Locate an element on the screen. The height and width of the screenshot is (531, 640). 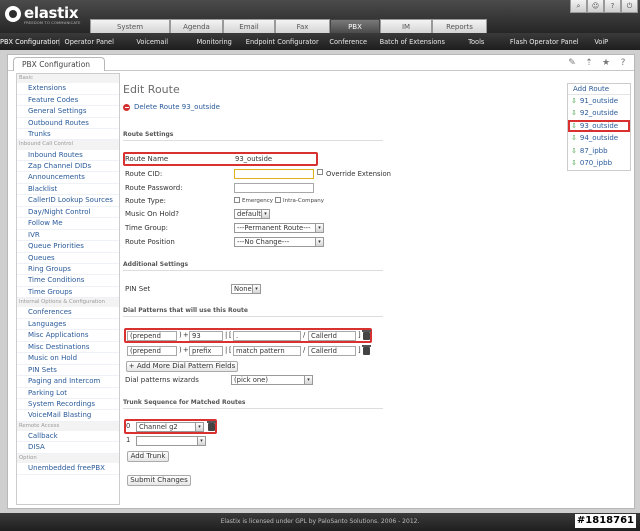
route-position-select: ---No Change--- ▾ is located at coordinates (279, 242).